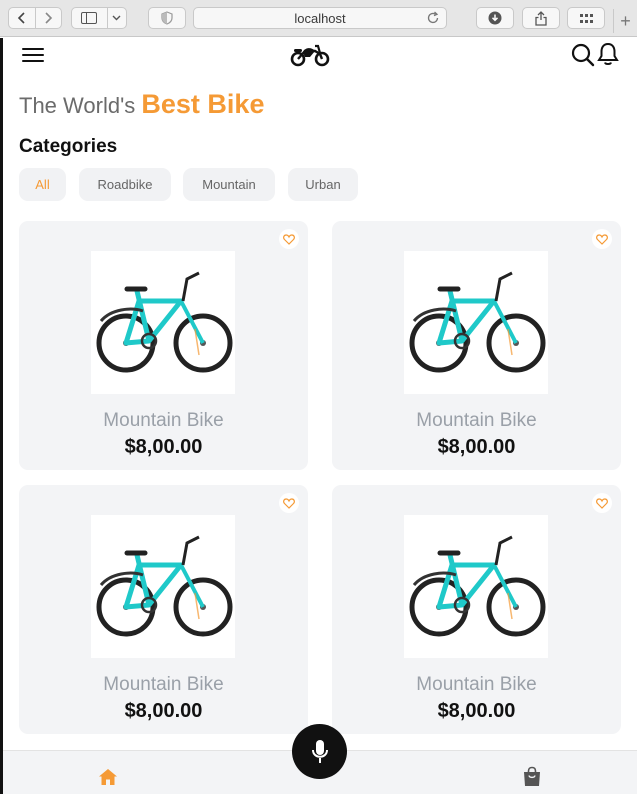 The height and width of the screenshot is (794, 637). I want to click on sidebar-icon, so click(89, 18).